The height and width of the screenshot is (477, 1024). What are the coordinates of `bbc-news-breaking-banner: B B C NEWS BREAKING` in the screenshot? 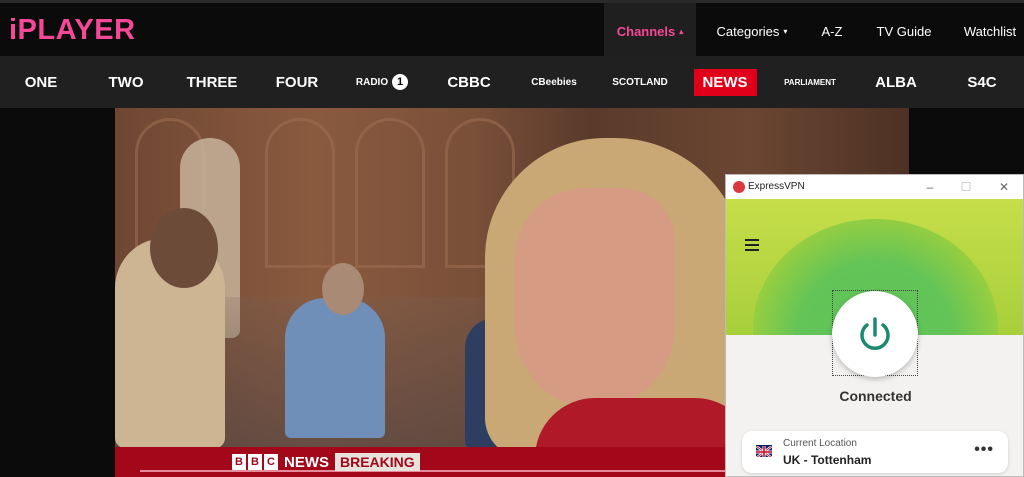 It's located at (326, 462).